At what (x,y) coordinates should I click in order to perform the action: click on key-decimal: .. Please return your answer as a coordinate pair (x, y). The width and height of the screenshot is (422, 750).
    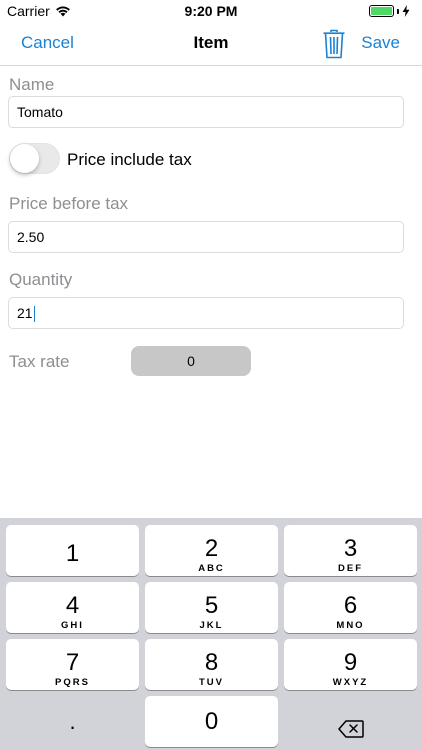
    Looking at the image, I should click on (72, 721).